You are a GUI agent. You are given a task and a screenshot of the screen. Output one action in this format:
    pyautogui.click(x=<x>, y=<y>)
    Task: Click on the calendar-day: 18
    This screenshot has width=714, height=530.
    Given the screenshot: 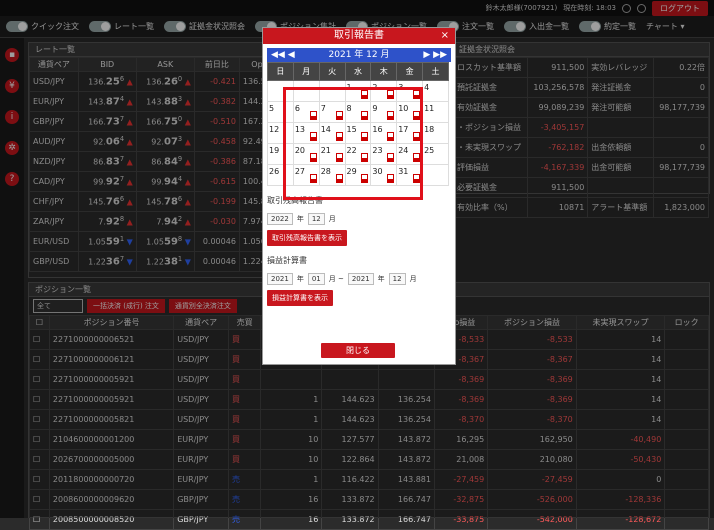 What is the action you would take?
    pyautogui.click(x=435, y=133)
    